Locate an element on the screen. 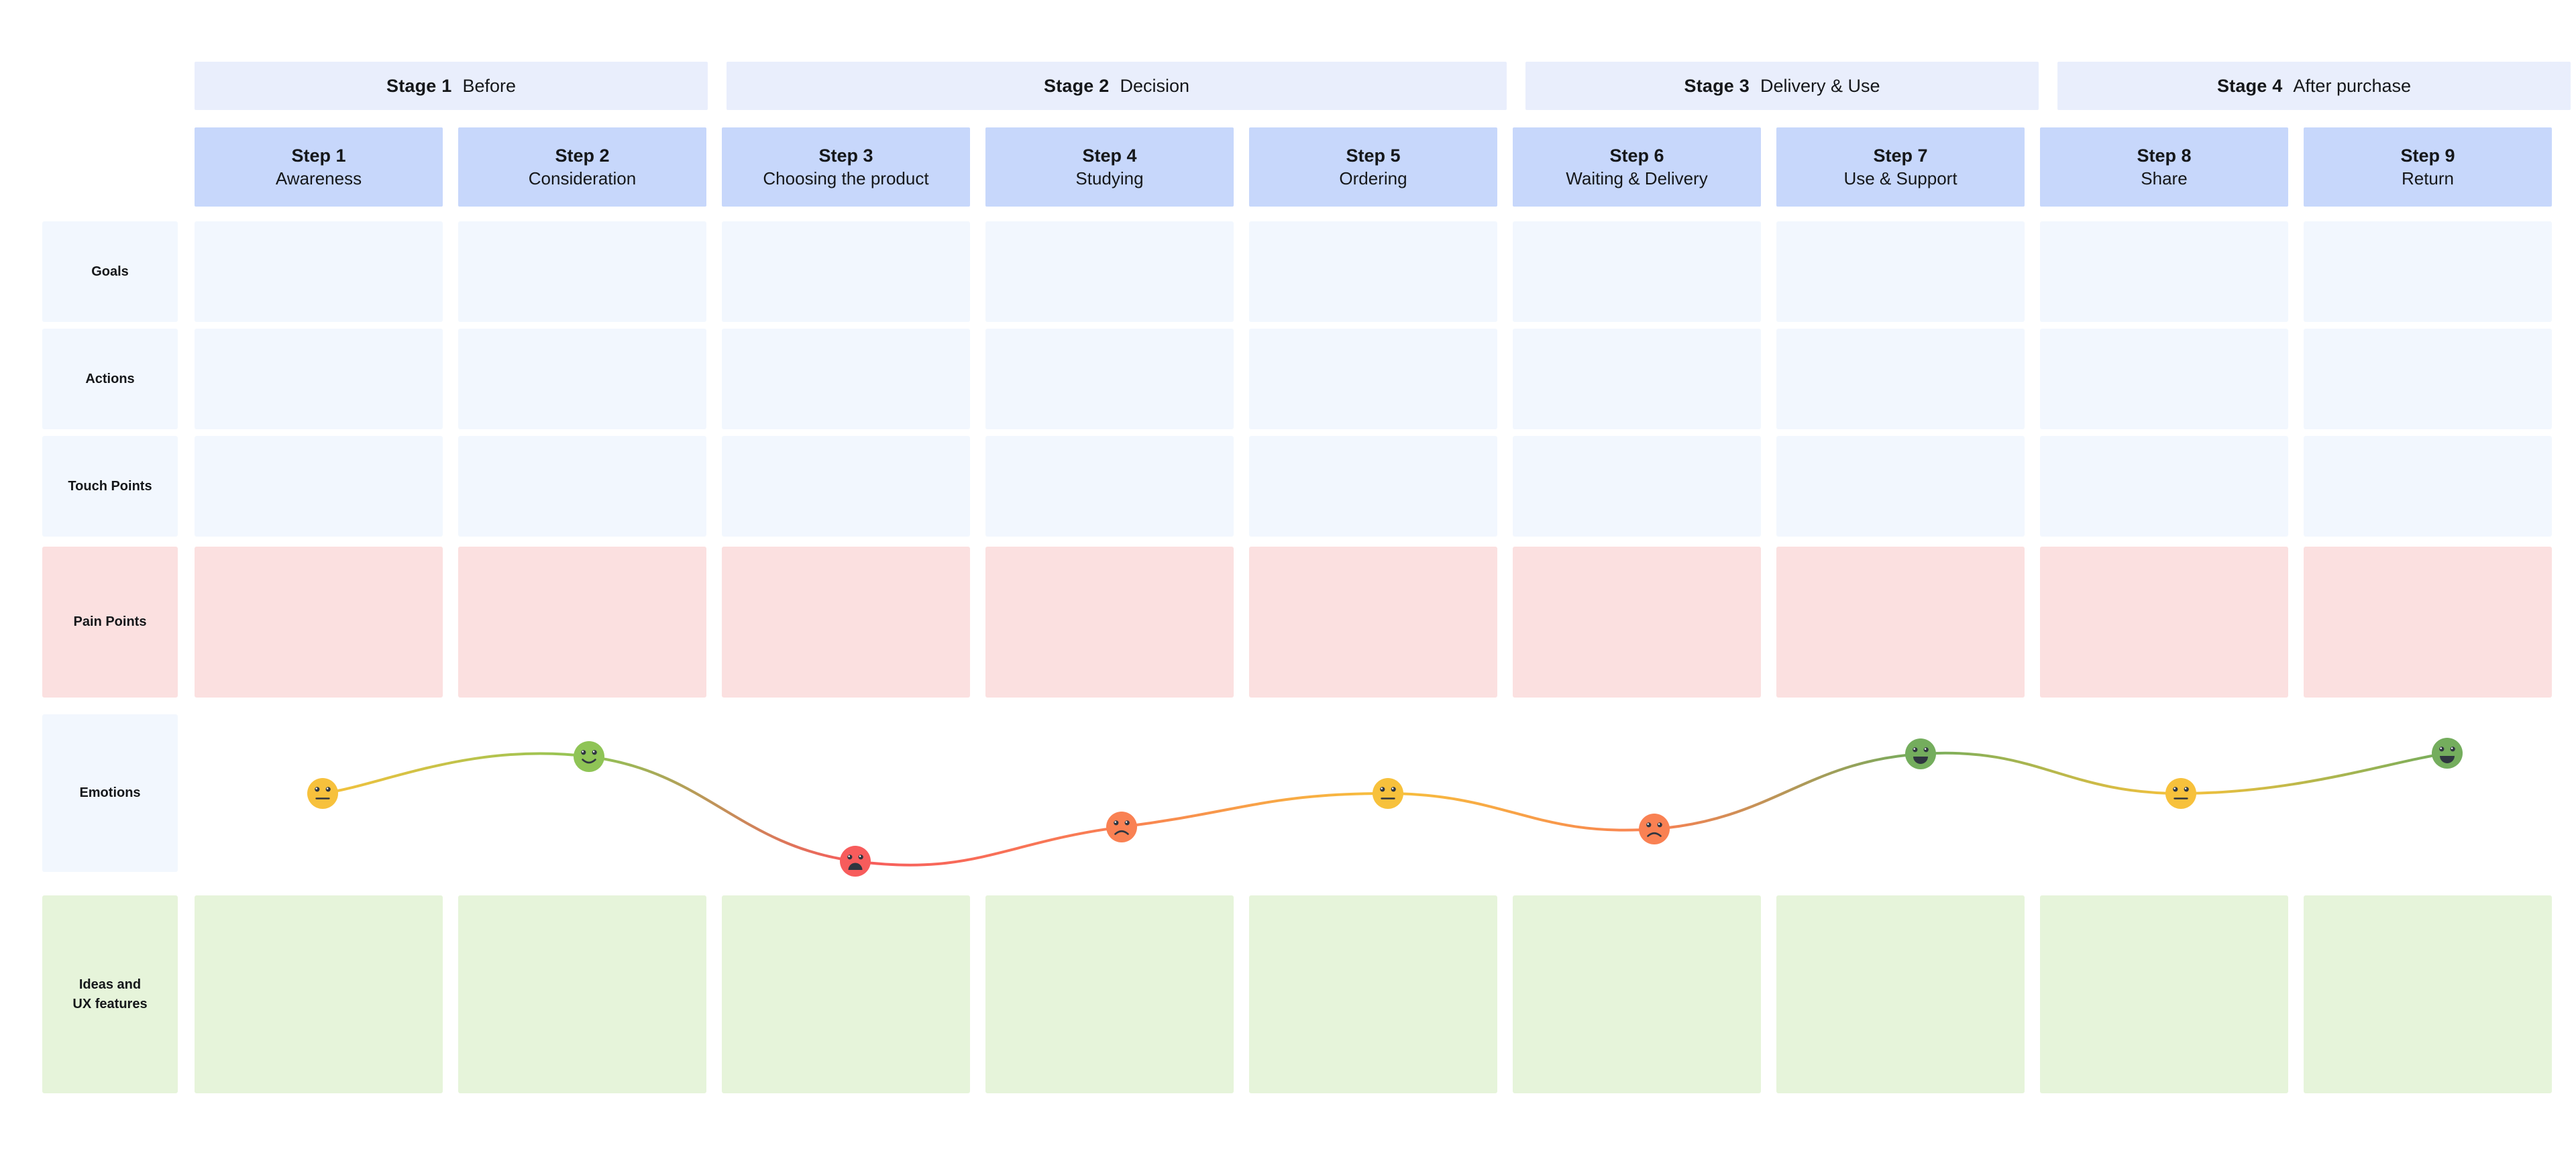  row-label-text: Goals is located at coordinates (110, 271).